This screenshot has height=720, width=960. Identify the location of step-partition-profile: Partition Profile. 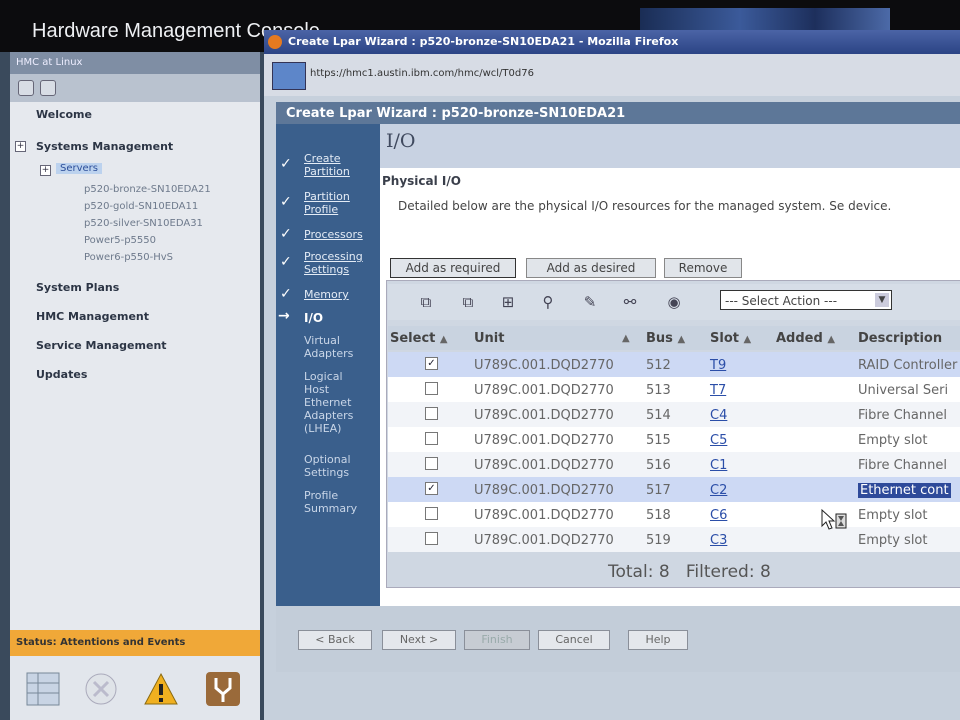
(340, 203).